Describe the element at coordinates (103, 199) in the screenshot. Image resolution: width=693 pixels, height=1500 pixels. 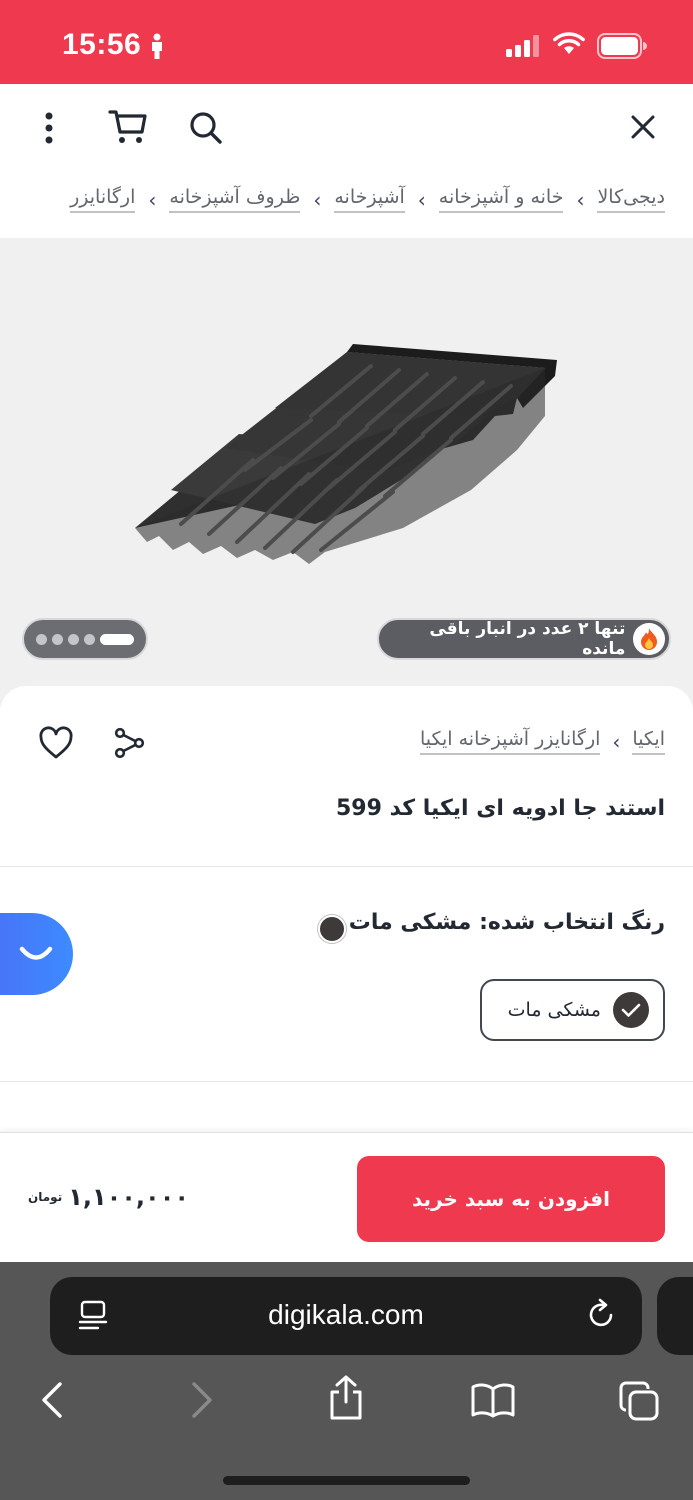
I see `breadcrumb-item-organizer: ارگانایزر` at that location.